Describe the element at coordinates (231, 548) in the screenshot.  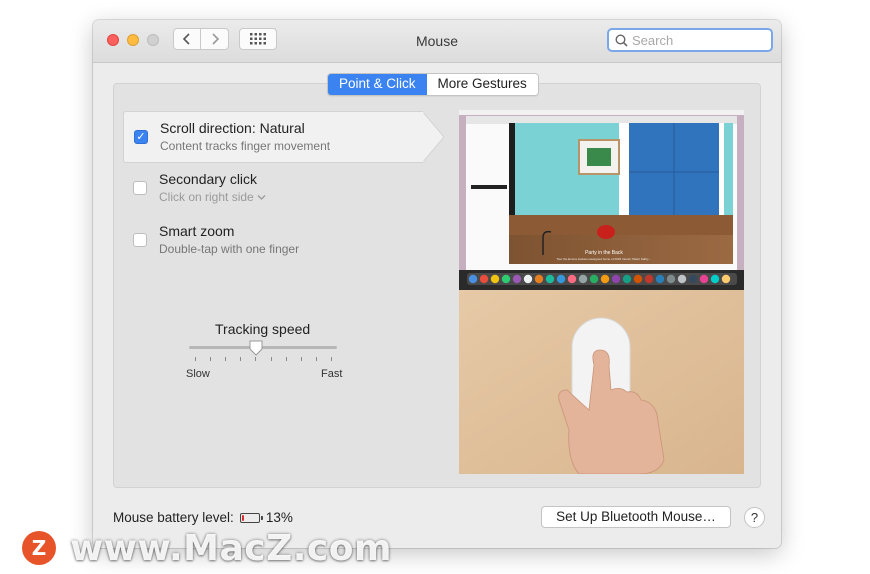
I see `watermark-text: www.MacZ.com` at that location.